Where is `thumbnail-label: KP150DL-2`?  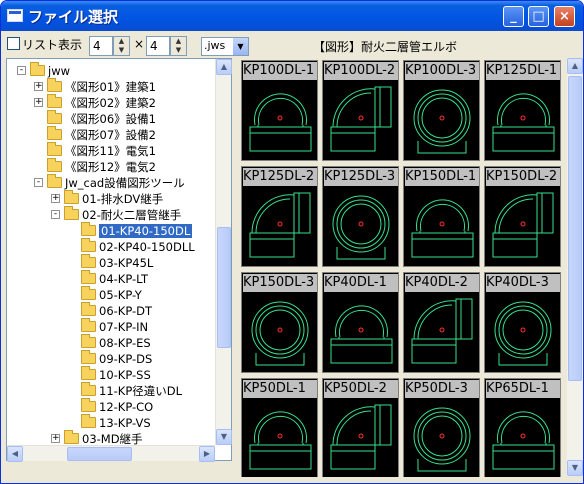
thumbnail-label: KP150DL-2 is located at coordinates (523, 177).